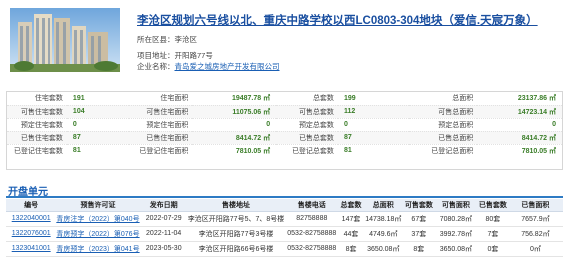  Describe the element at coordinates (519, 99) in the screenshot. I see `stat-value: 23137.86 ㎡` at that location.